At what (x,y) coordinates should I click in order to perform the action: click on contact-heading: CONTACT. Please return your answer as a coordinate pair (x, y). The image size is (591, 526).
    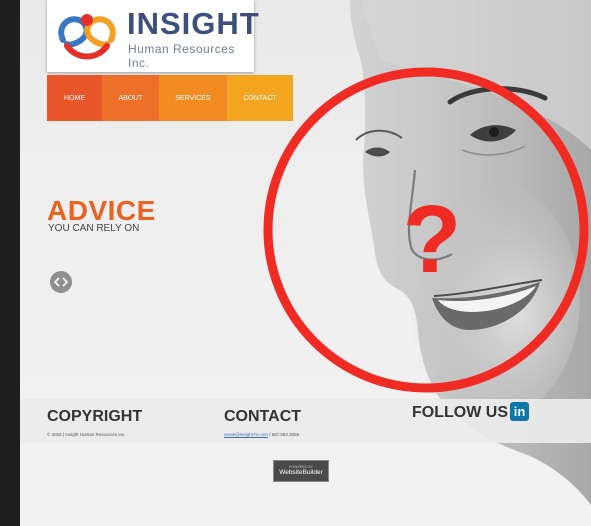
    Looking at the image, I should click on (263, 416).